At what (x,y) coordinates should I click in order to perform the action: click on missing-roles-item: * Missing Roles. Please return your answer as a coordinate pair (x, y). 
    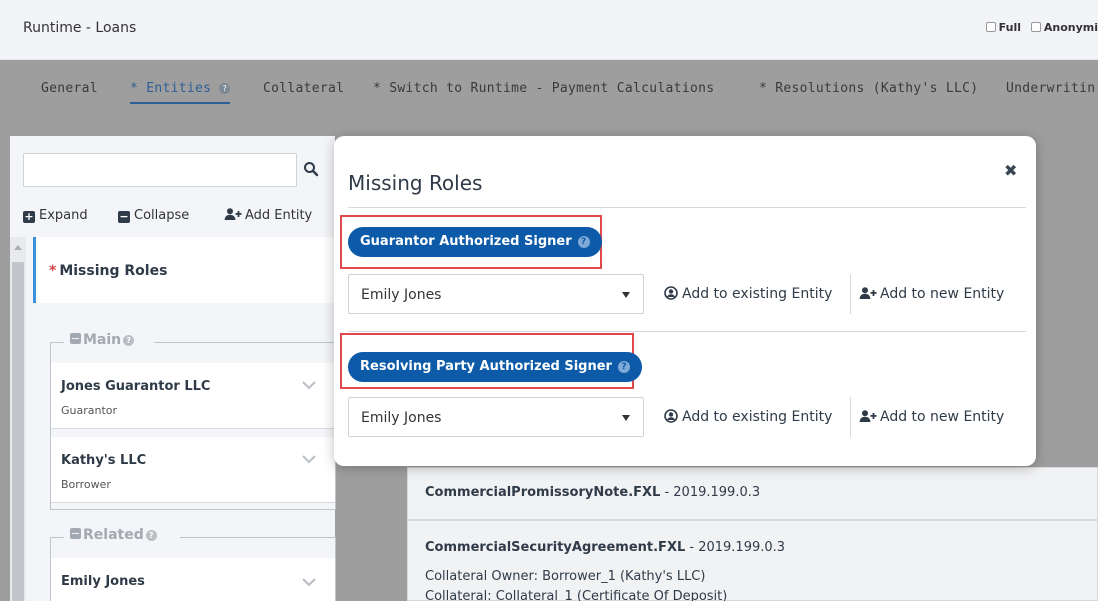
    Looking at the image, I should click on (184, 270).